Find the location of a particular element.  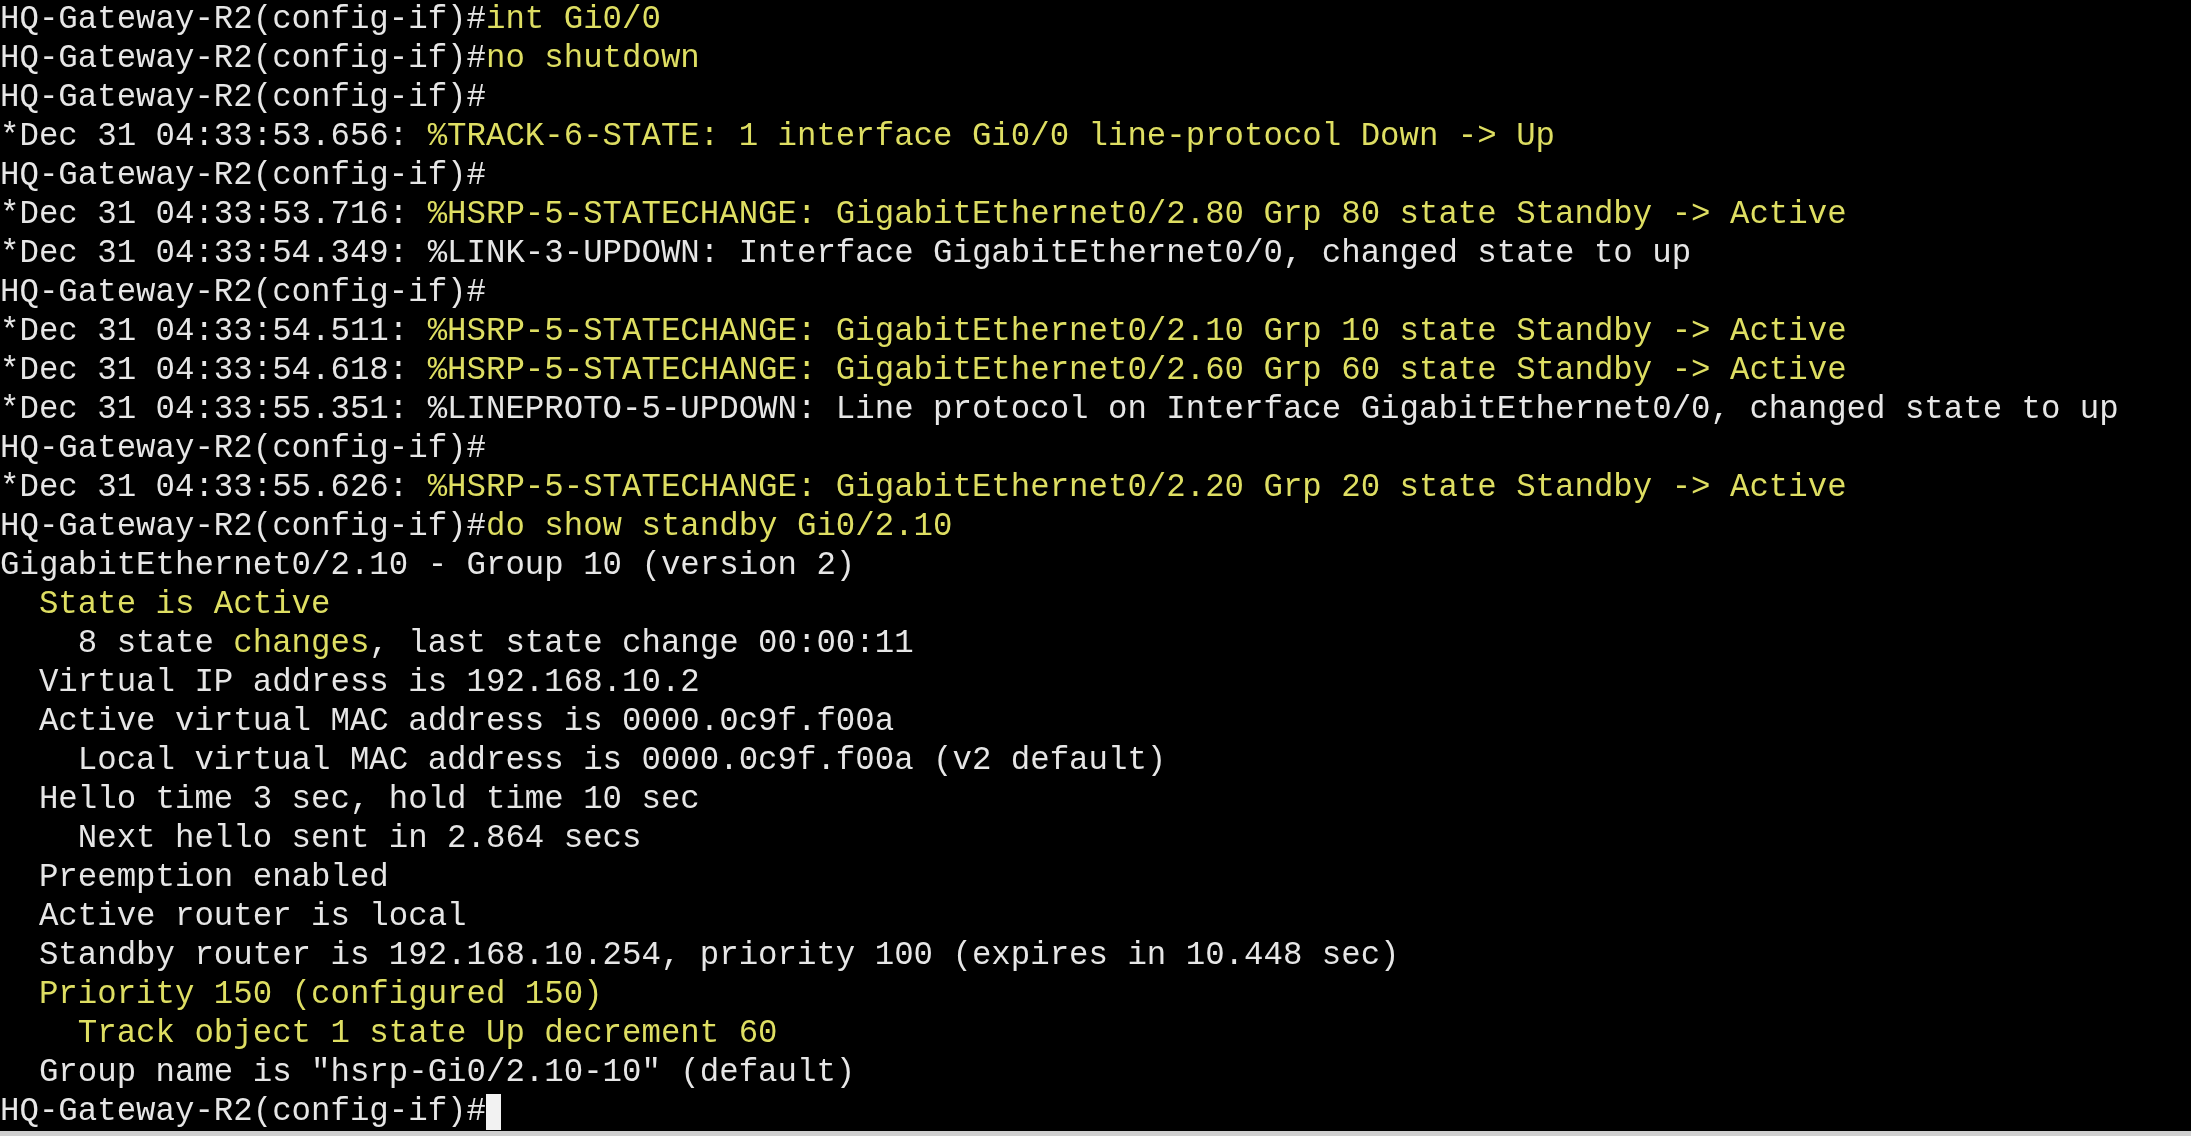

highlighted-text: %HSRP-5-STATECHANGE: GigabitEthernet0/2.20 Grp 20 state Standby -> Active is located at coordinates (1137, 487).